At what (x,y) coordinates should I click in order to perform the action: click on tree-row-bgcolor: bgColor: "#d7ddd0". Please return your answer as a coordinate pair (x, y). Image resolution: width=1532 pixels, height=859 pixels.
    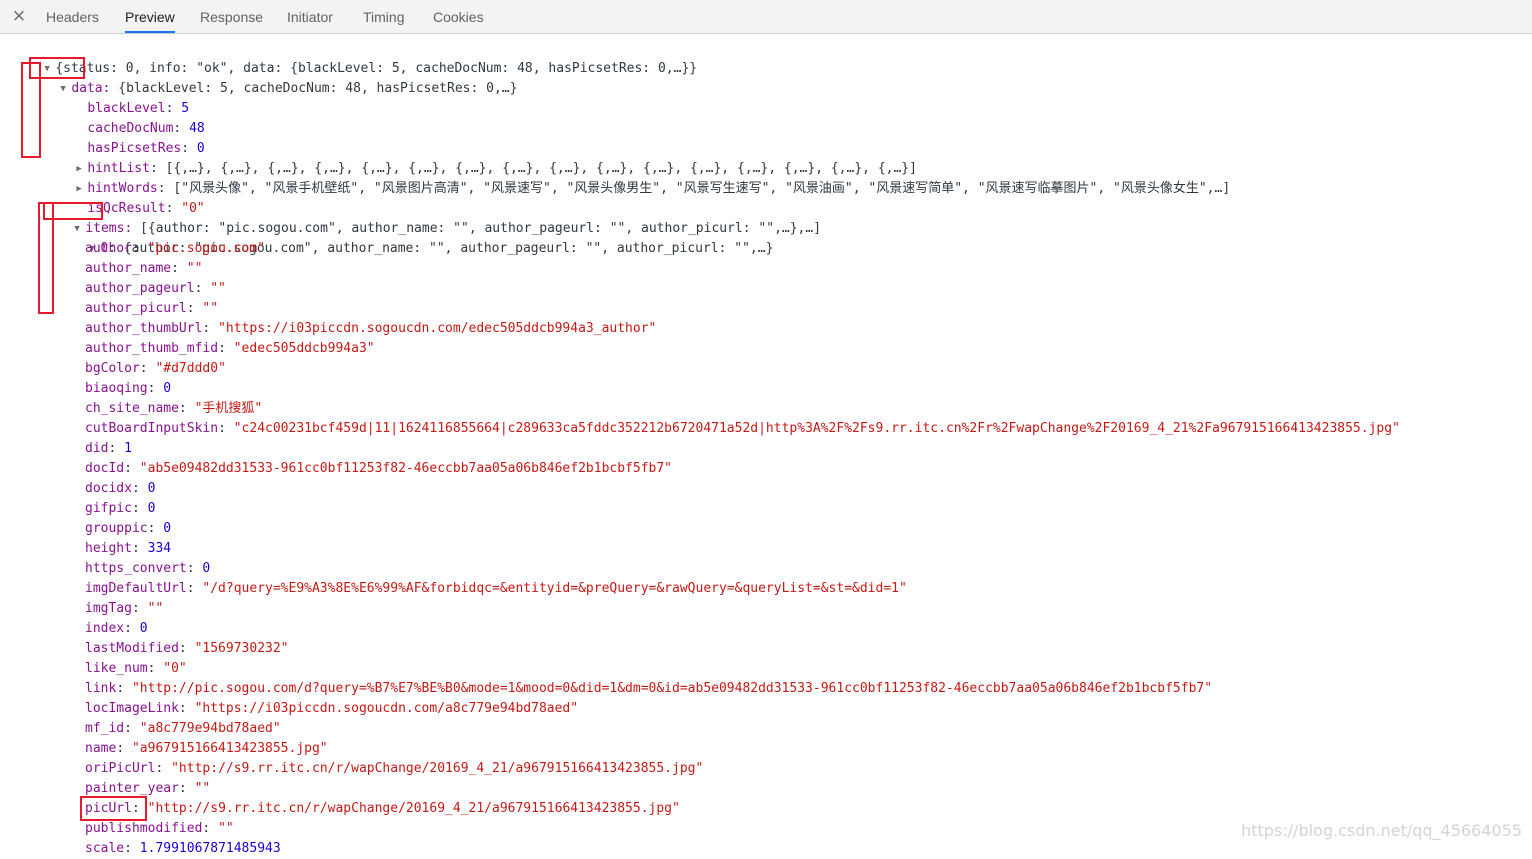
    Looking at the image, I should click on (155, 368).